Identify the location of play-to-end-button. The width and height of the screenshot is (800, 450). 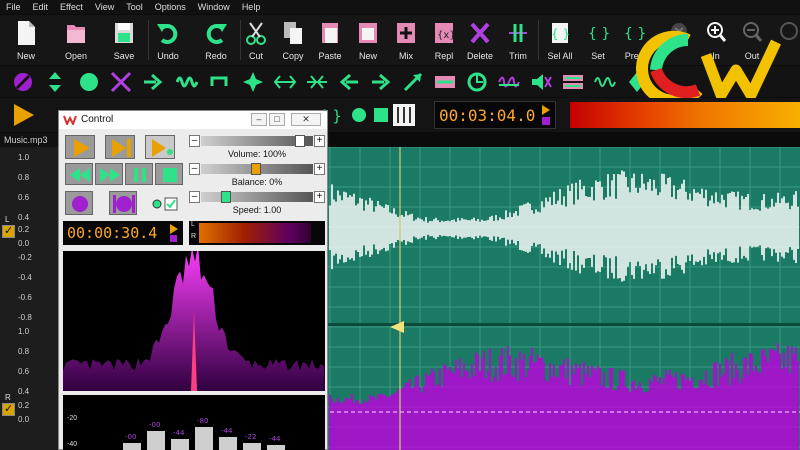
(120, 147).